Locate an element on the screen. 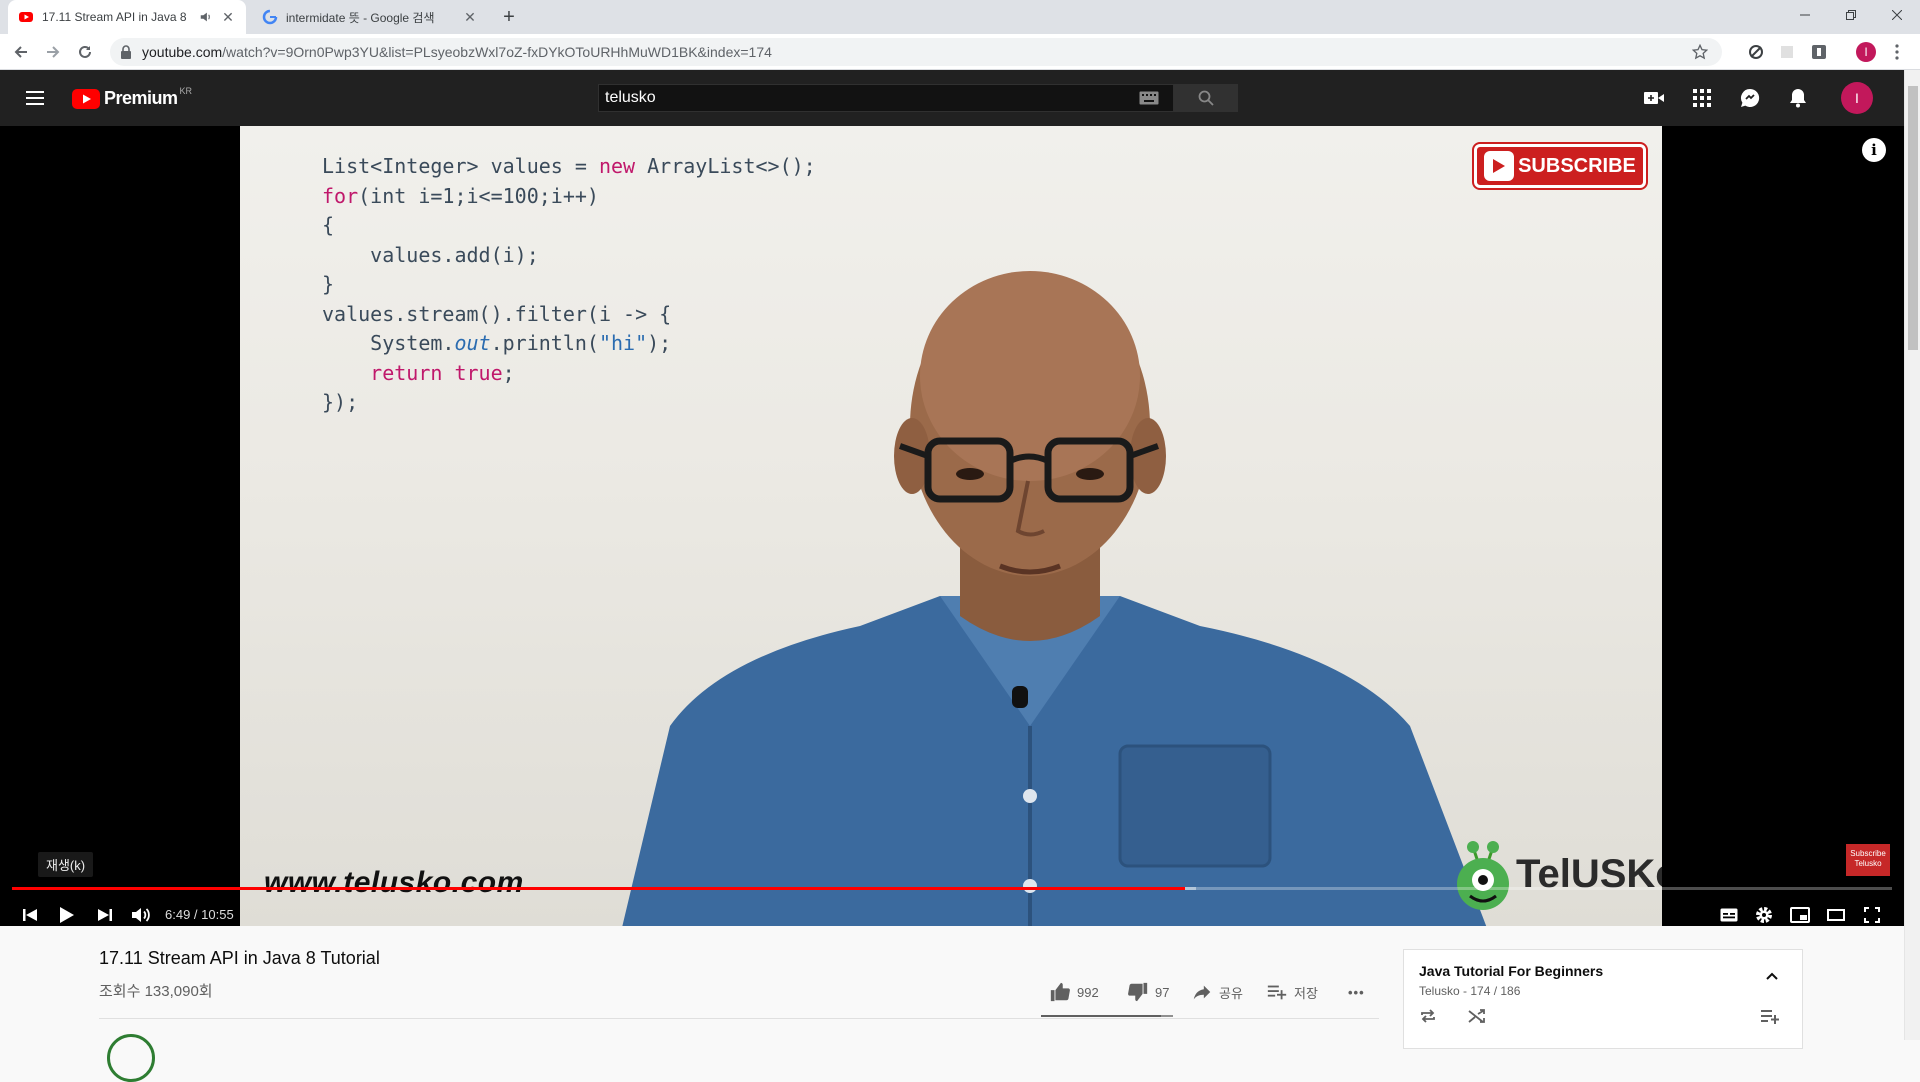 The image size is (1920, 1082). create-video-icon is located at coordinates (1654, 98).